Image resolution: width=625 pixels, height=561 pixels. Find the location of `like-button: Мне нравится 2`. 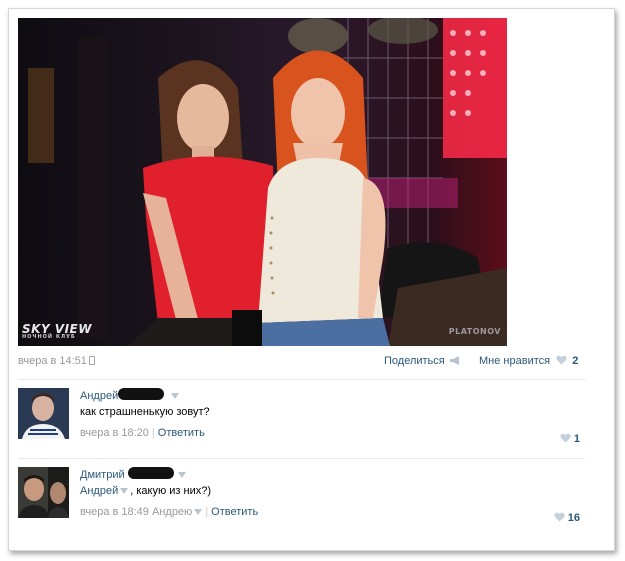

like-button: Мне нравится 2 is located at coordinates (528, 361).